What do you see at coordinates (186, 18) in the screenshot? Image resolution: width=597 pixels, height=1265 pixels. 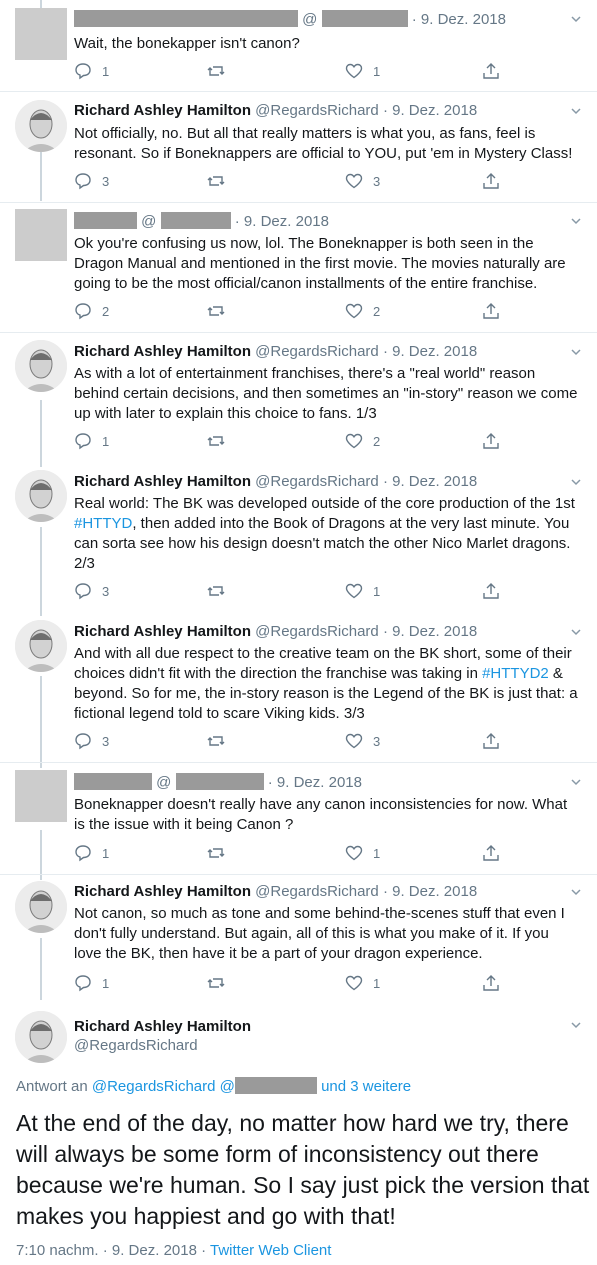 I see `redacted-name` at bounding box center [186, 18].